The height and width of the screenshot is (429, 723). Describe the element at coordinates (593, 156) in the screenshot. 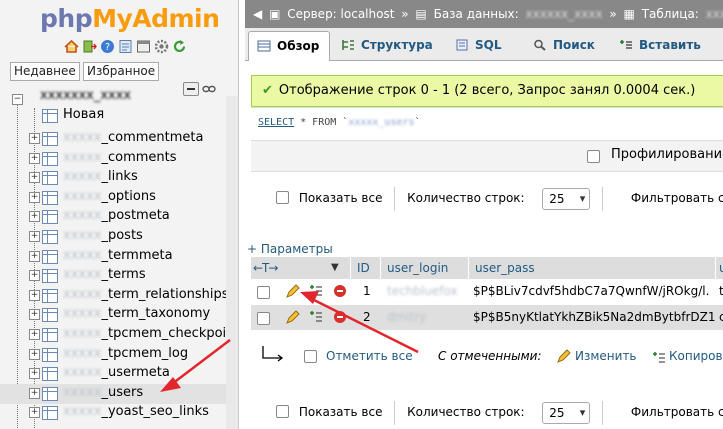

I see `profiling-checkbox` at that location.